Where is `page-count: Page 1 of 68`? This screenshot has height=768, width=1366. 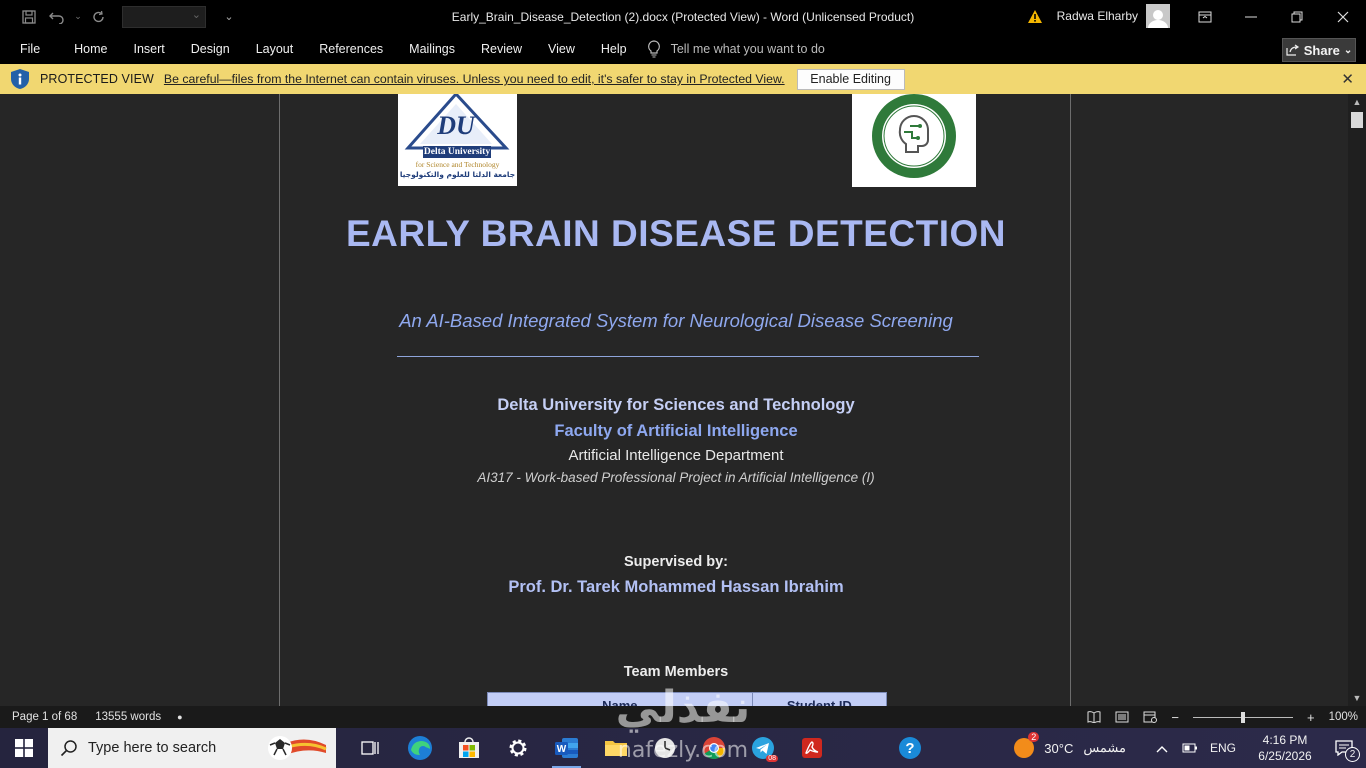
page-count: Page 1 of 68 is located at coordinates (44, 717).